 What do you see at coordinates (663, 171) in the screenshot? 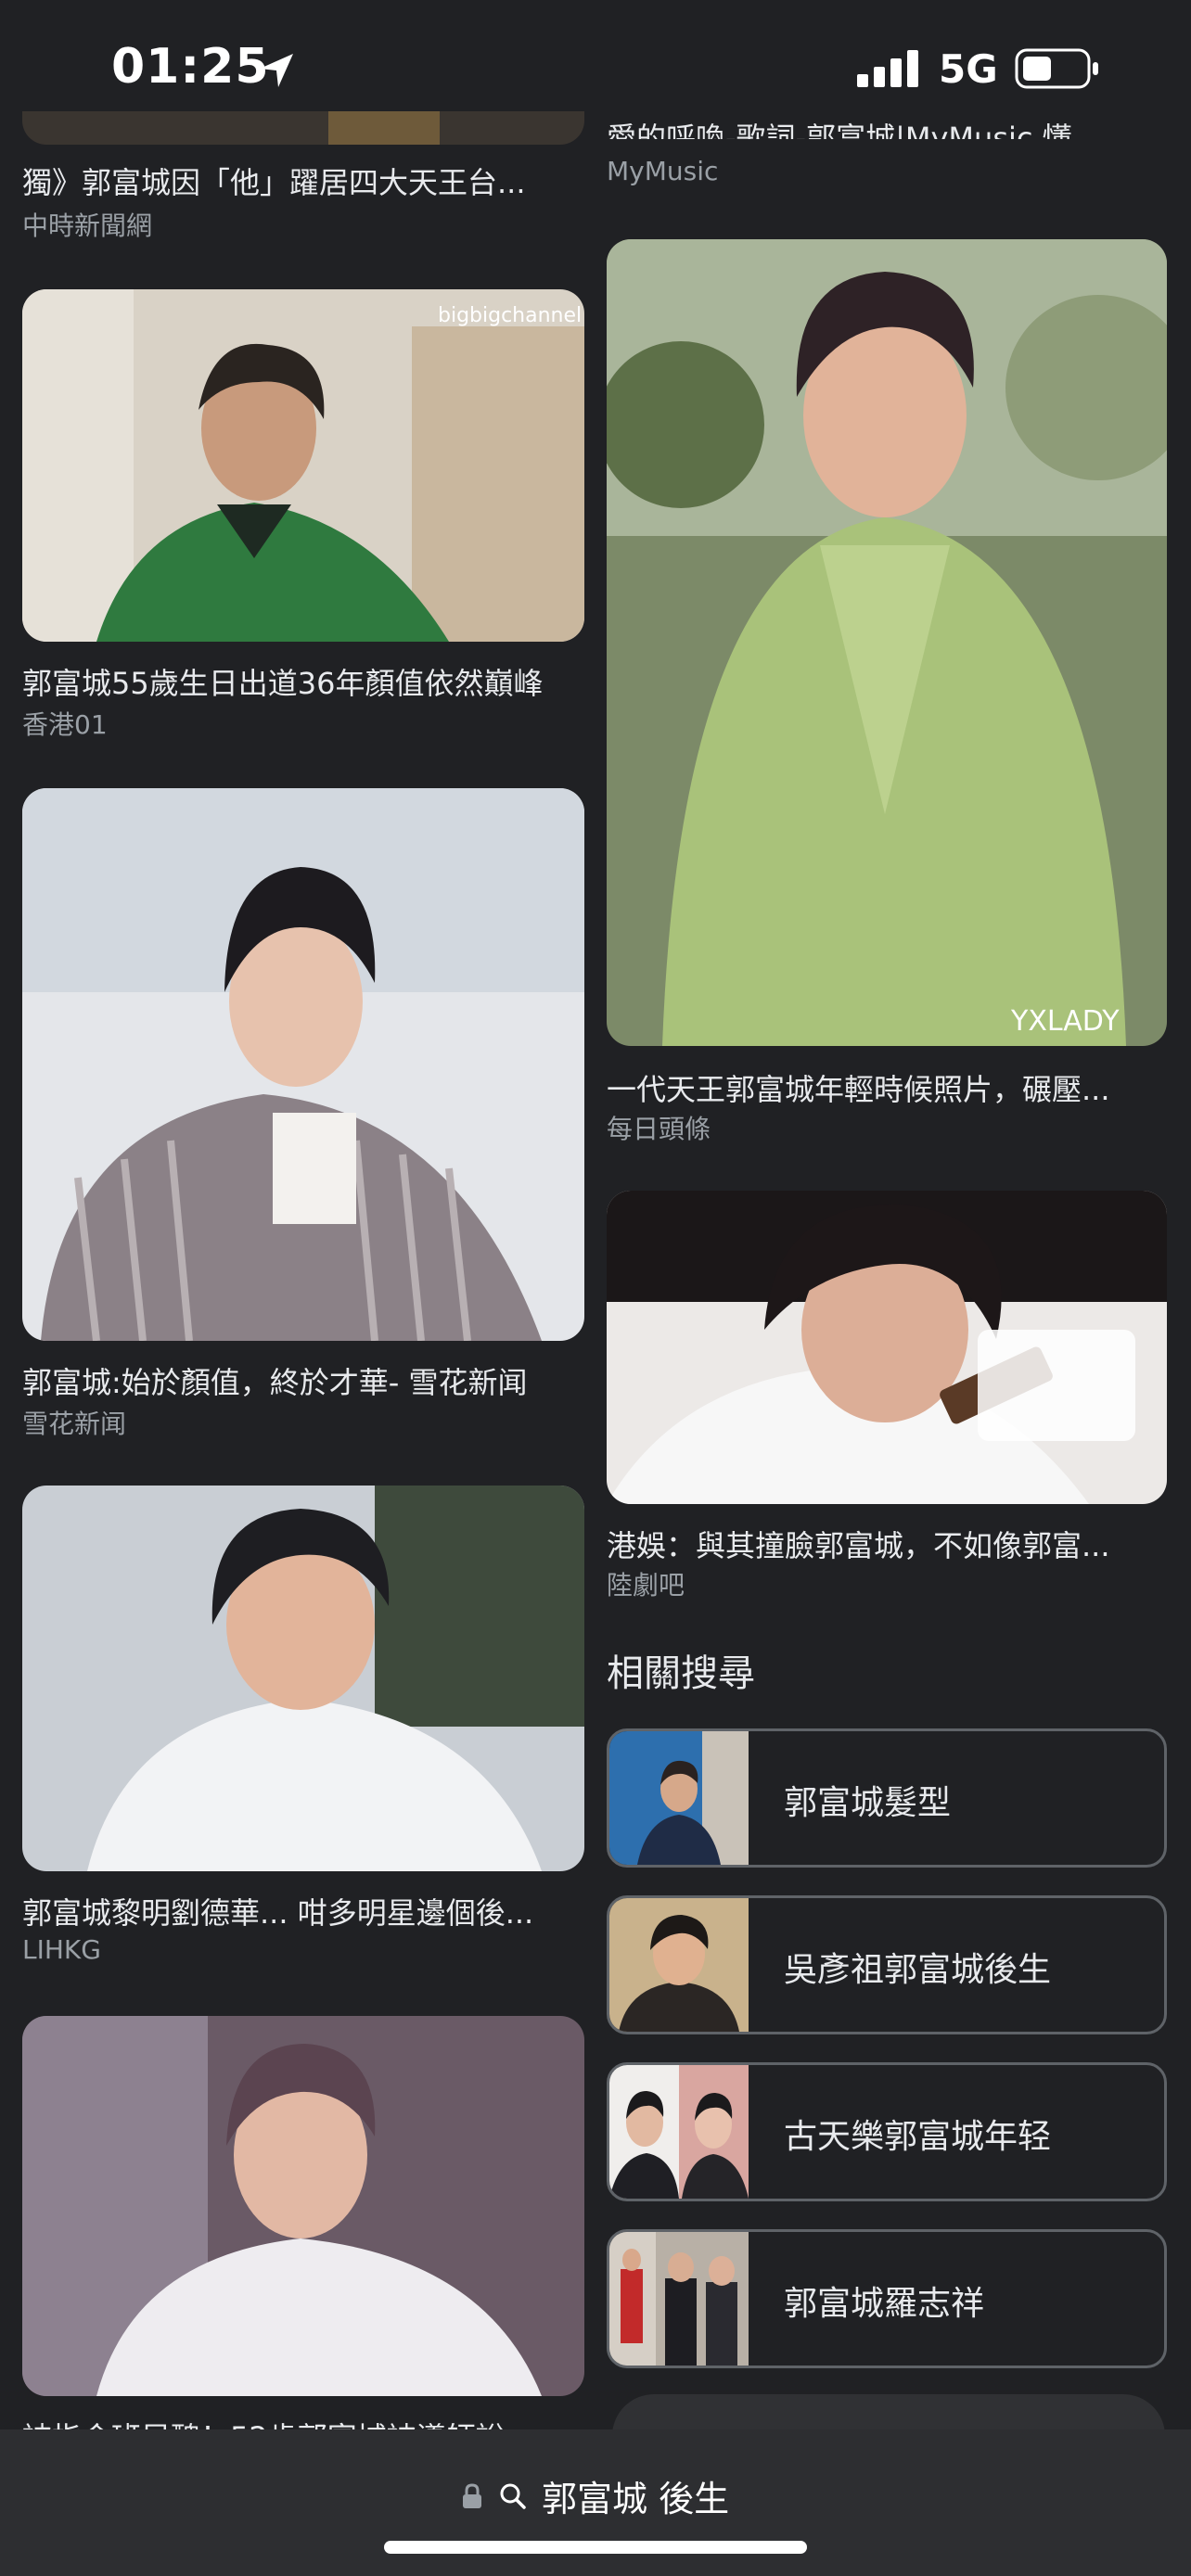
I see `result-source: MyMusic` at bounding box center [663, 171].